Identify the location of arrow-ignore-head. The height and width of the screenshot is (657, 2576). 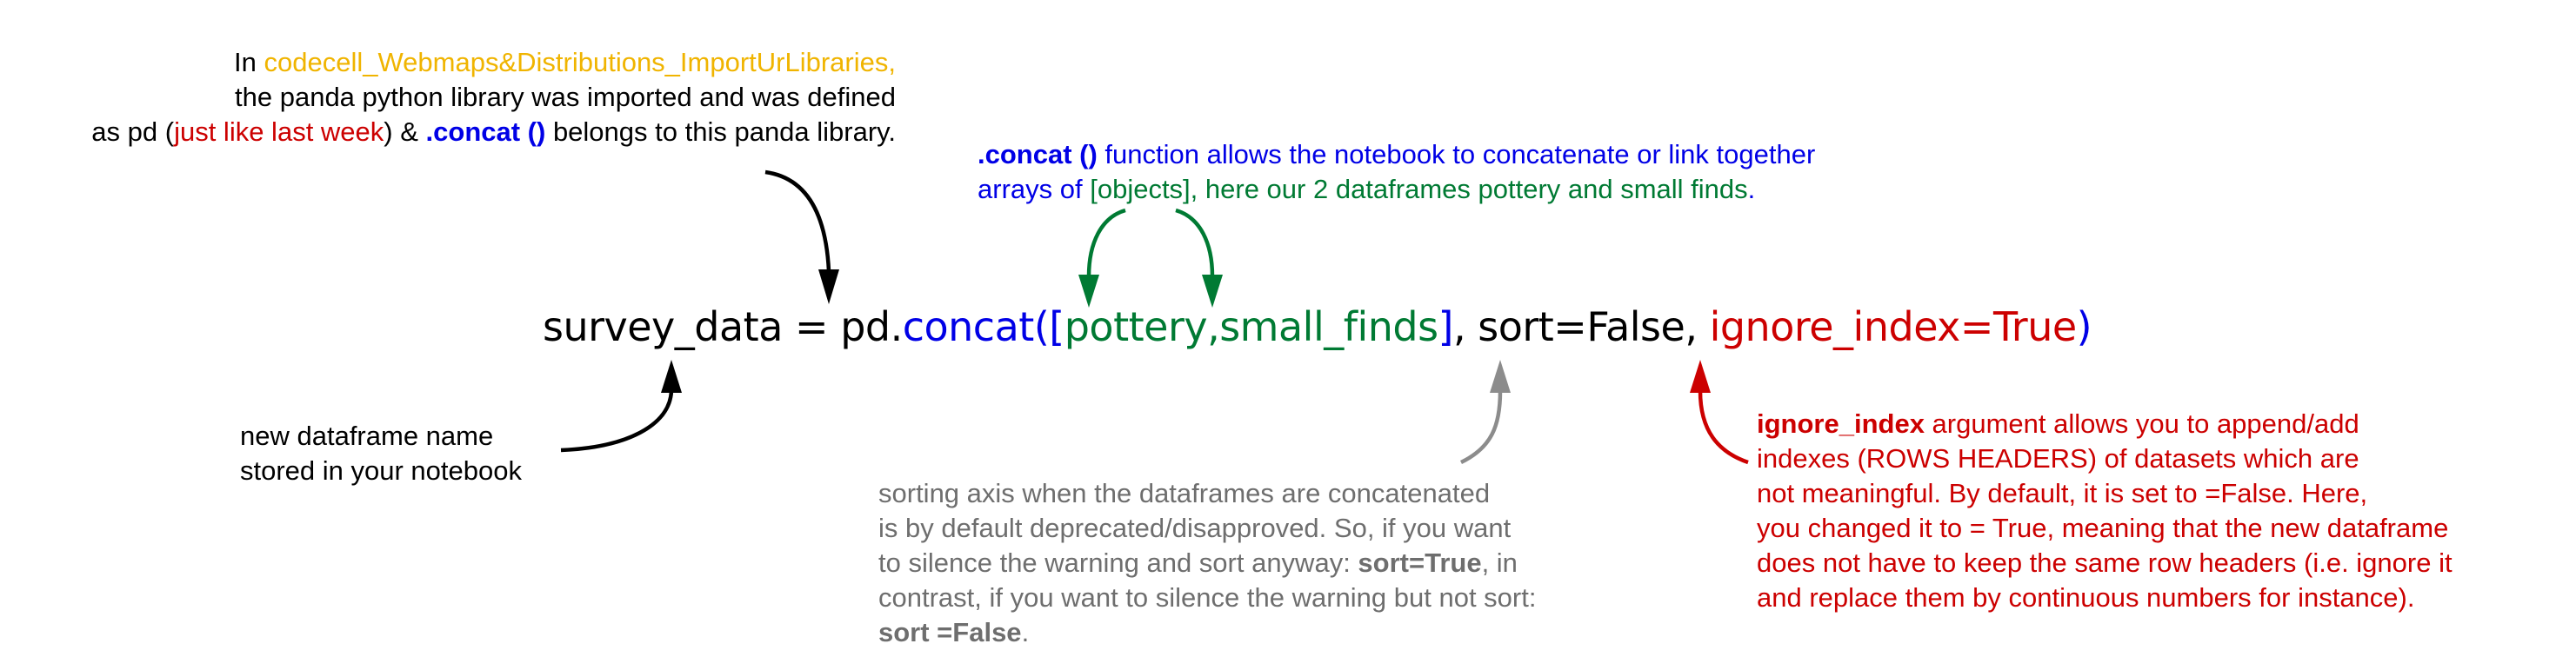
(1701, 376).